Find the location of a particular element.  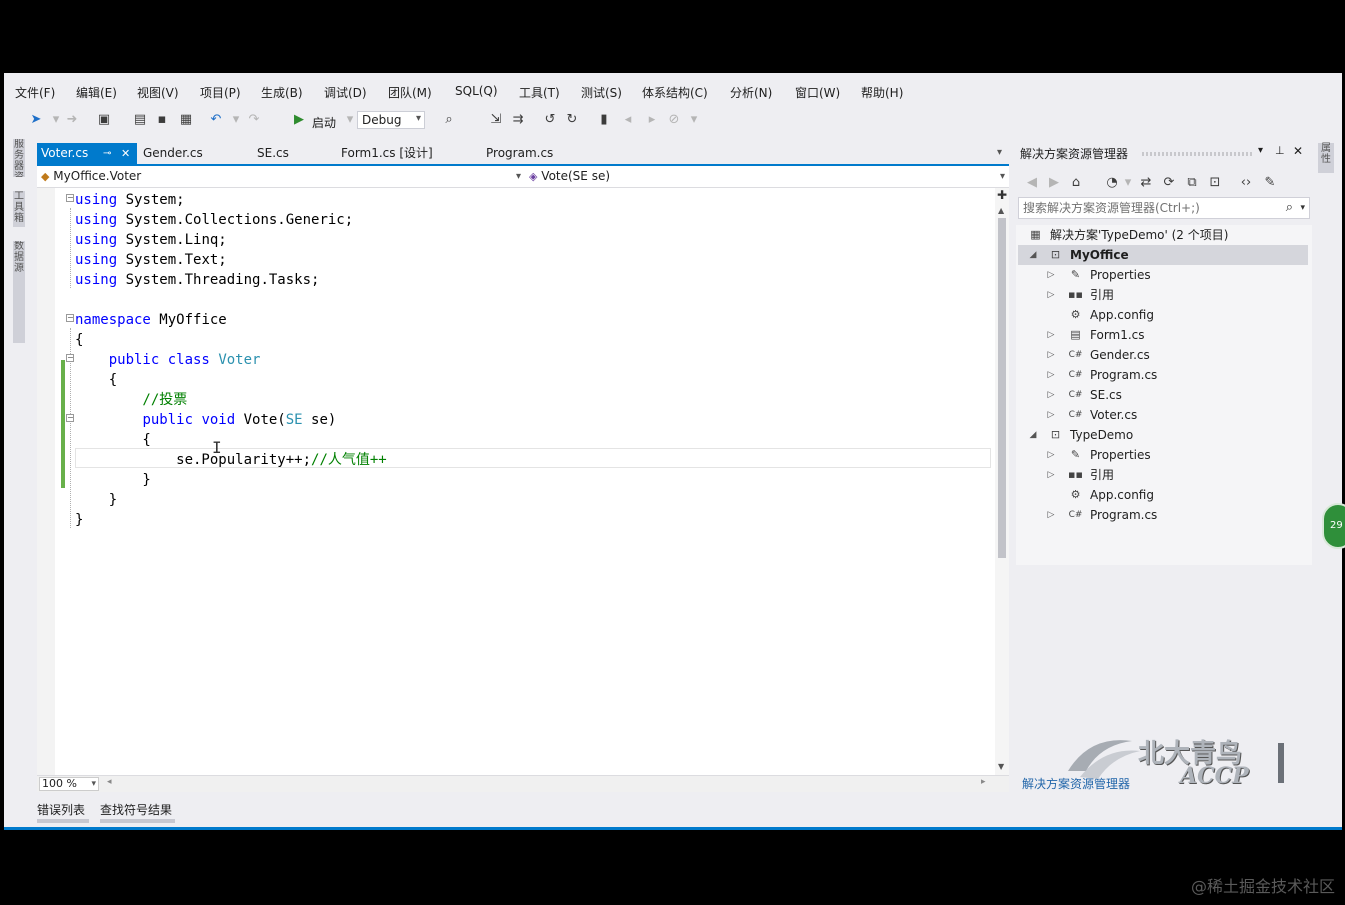

scroll-right-icon: ▸ is located at coordinates (983, 782).